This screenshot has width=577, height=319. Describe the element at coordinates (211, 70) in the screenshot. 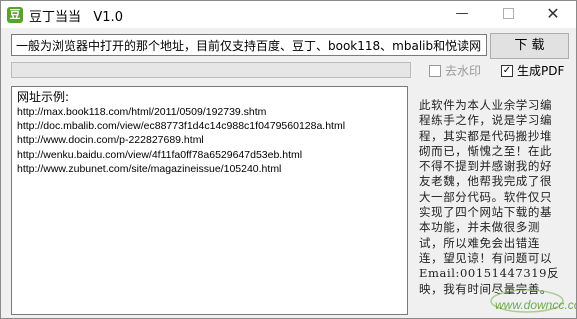

I see `download-progress-bar` at that location.